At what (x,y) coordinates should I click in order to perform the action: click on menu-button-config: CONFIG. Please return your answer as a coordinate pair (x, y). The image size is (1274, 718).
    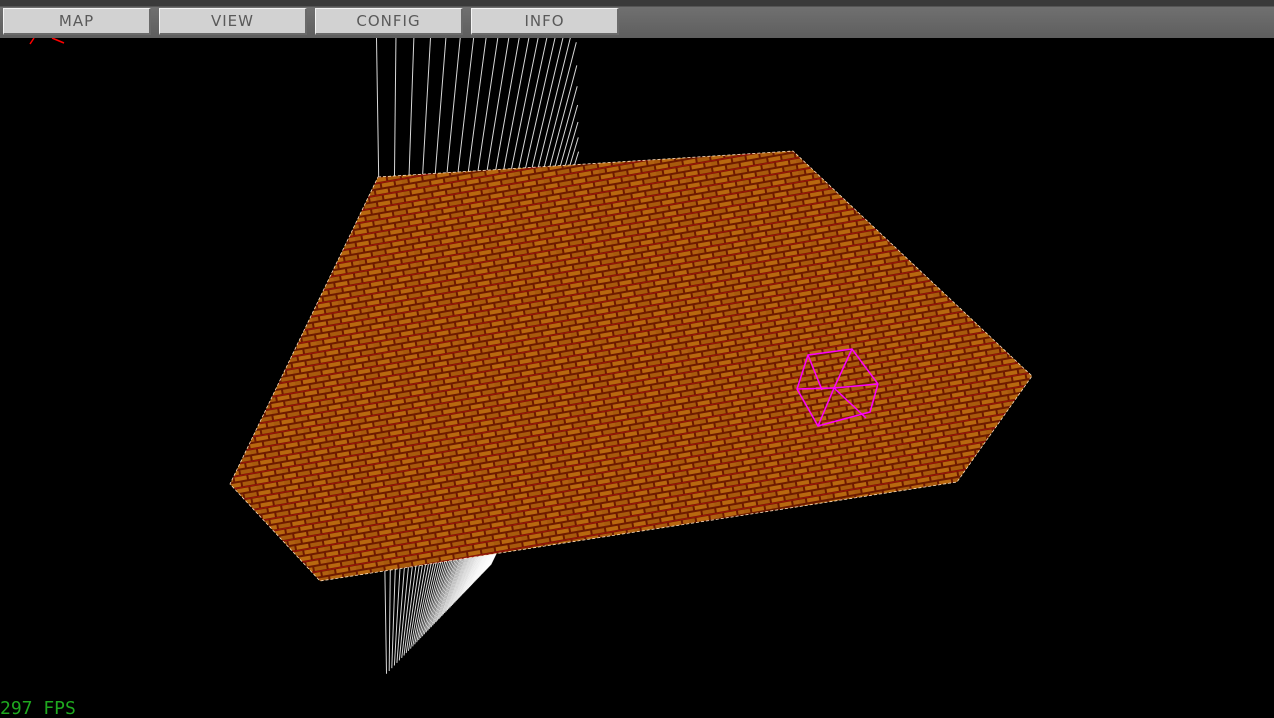
    Looking at the image, I should click on (389, 21).